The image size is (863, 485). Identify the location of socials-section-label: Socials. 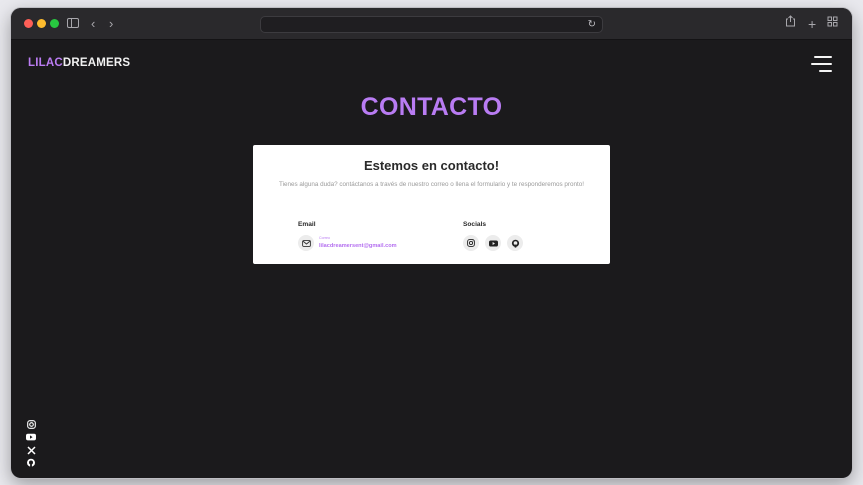
(475, 224).